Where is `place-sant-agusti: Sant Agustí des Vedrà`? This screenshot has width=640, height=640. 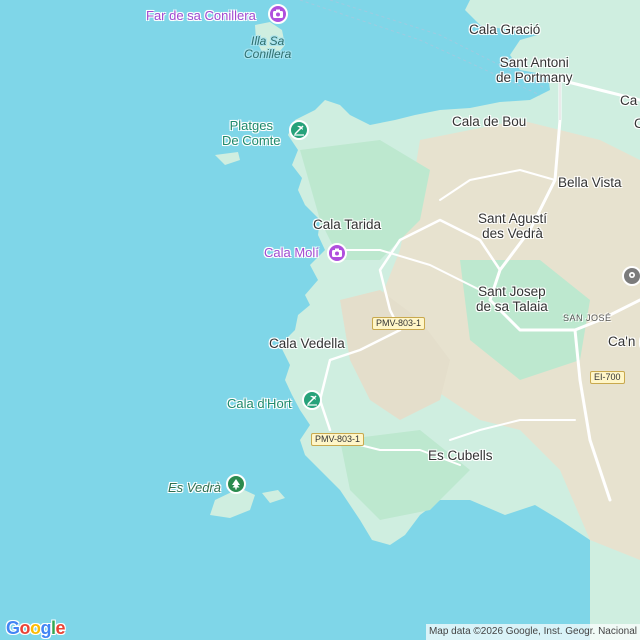
place-sant-agusti: Sant Agustí des Vedrà is located at coordinates (512, 226).